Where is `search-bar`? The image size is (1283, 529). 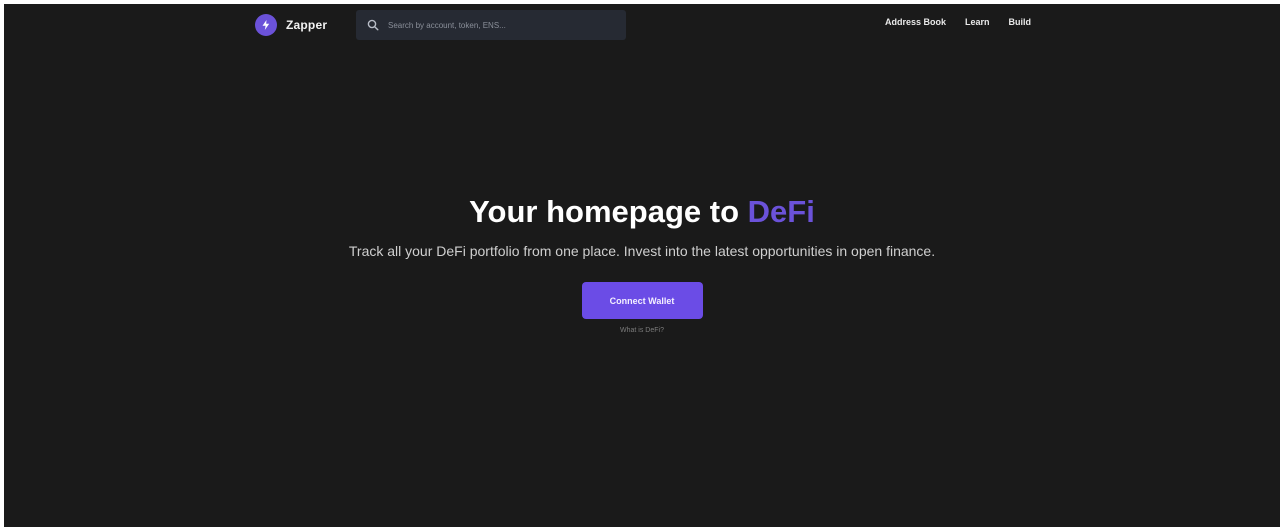
search-bar is located at coordinates (491, 25).